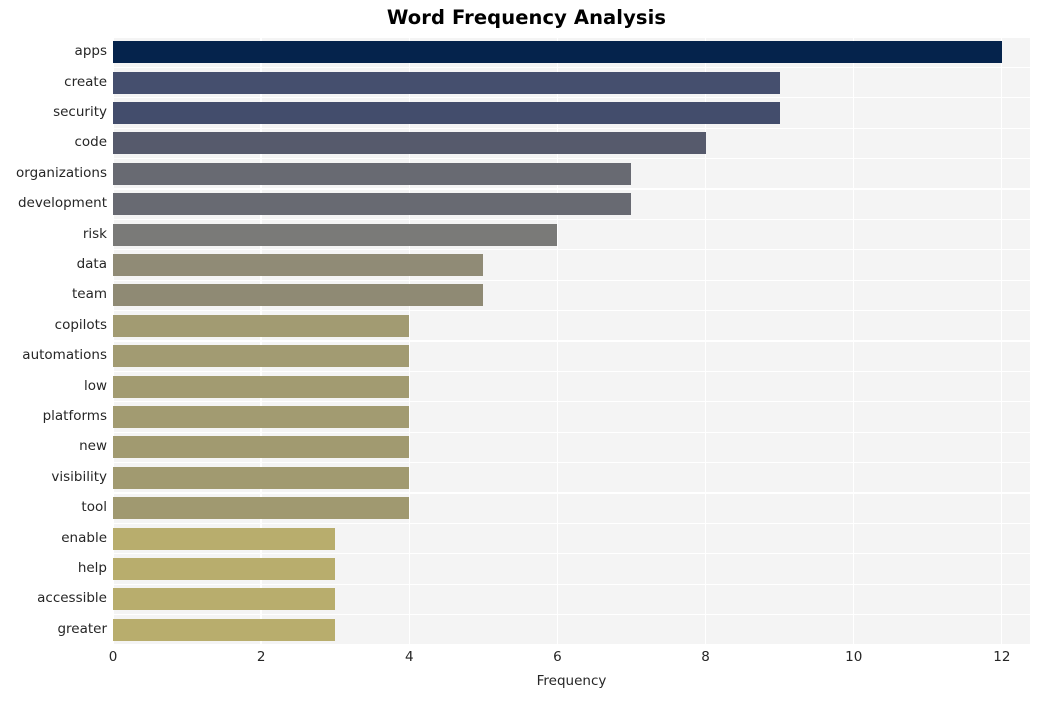  I want to click on y-tick-label-create: create, so click(85, 81).